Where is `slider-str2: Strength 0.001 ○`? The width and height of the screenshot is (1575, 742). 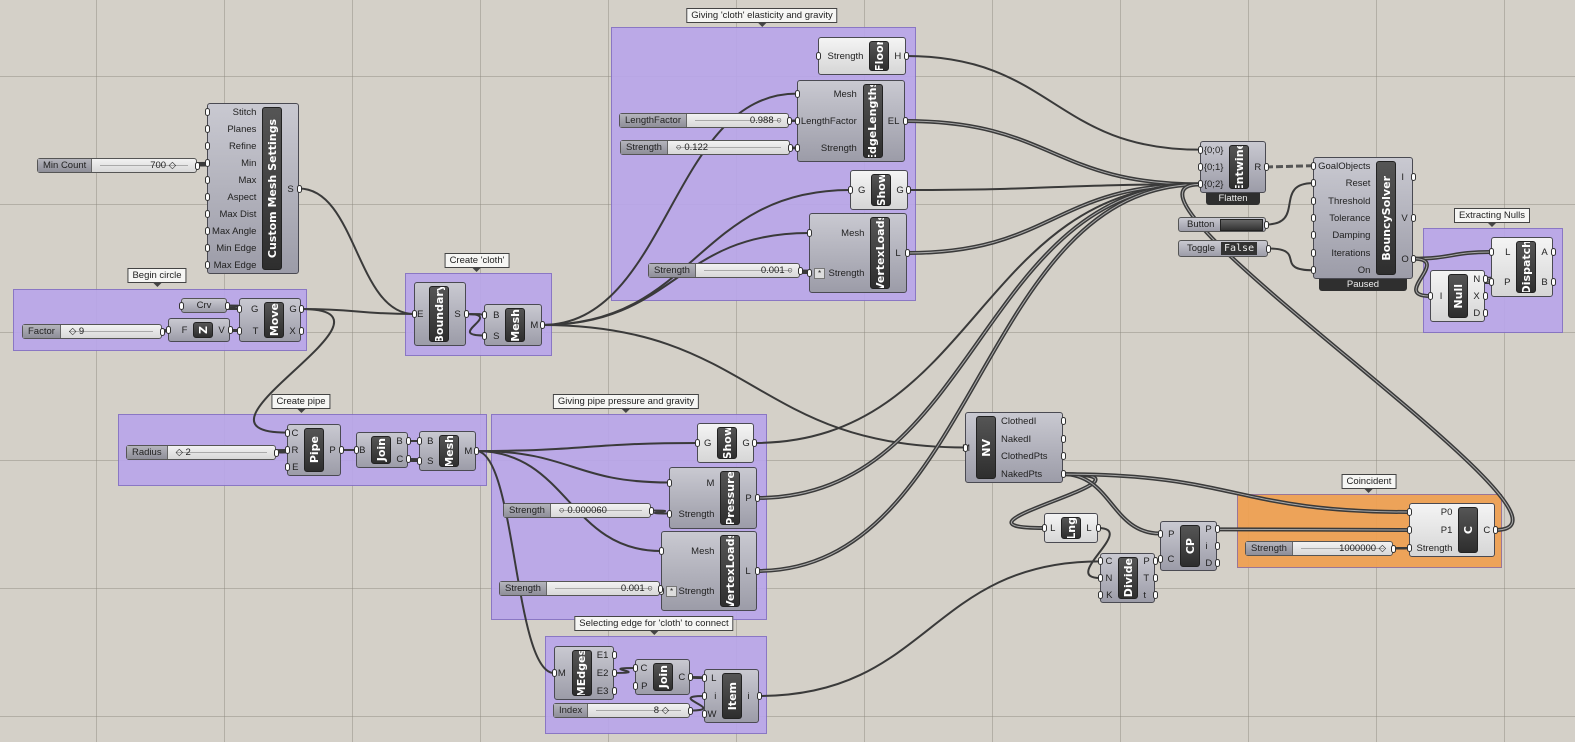
slider-str2: Strength 0.001 ○ is located at coordinates (724, 270).